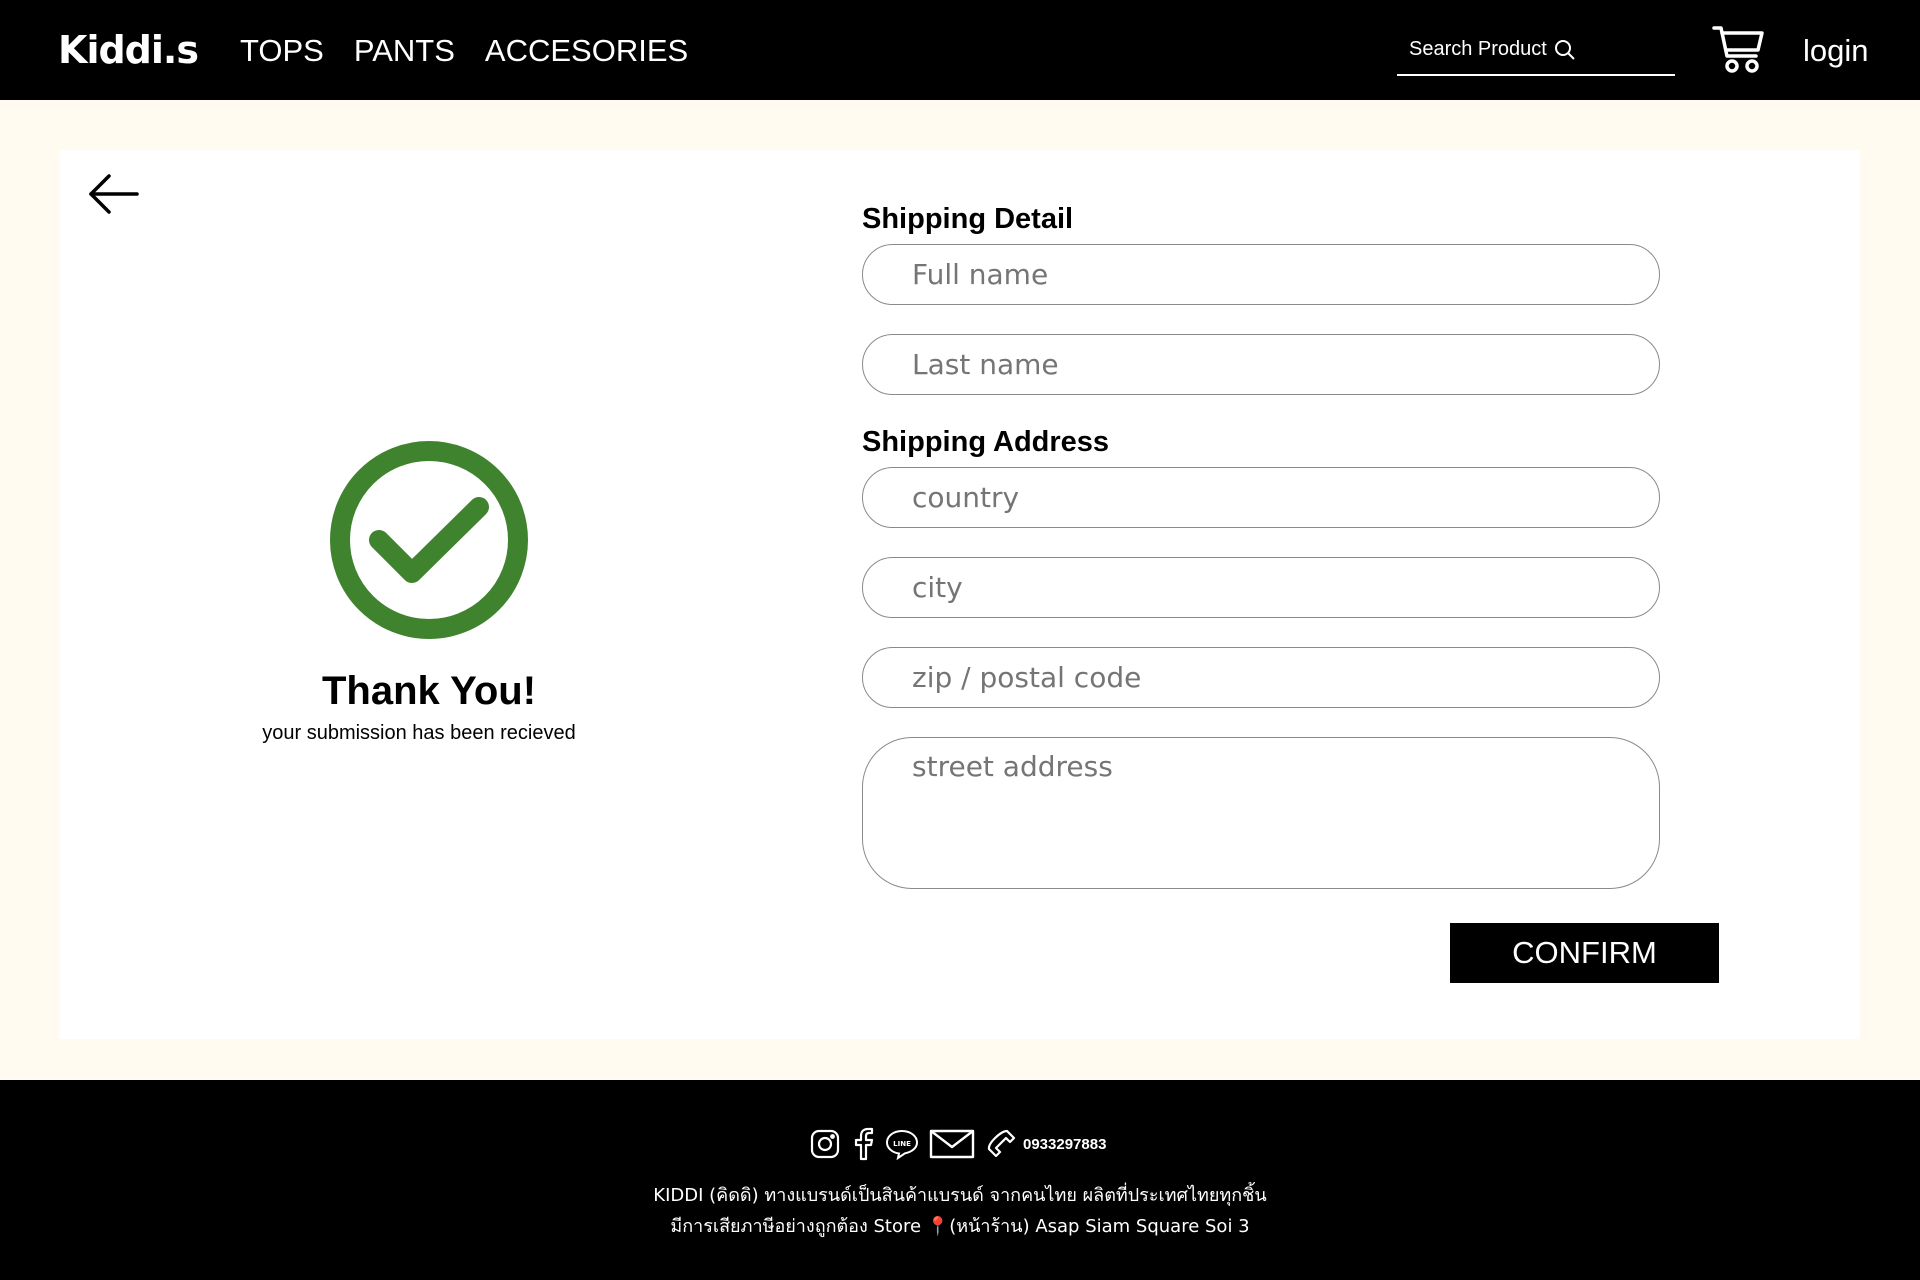  I want to click on line-icon: LINE, so click(902, 1144).